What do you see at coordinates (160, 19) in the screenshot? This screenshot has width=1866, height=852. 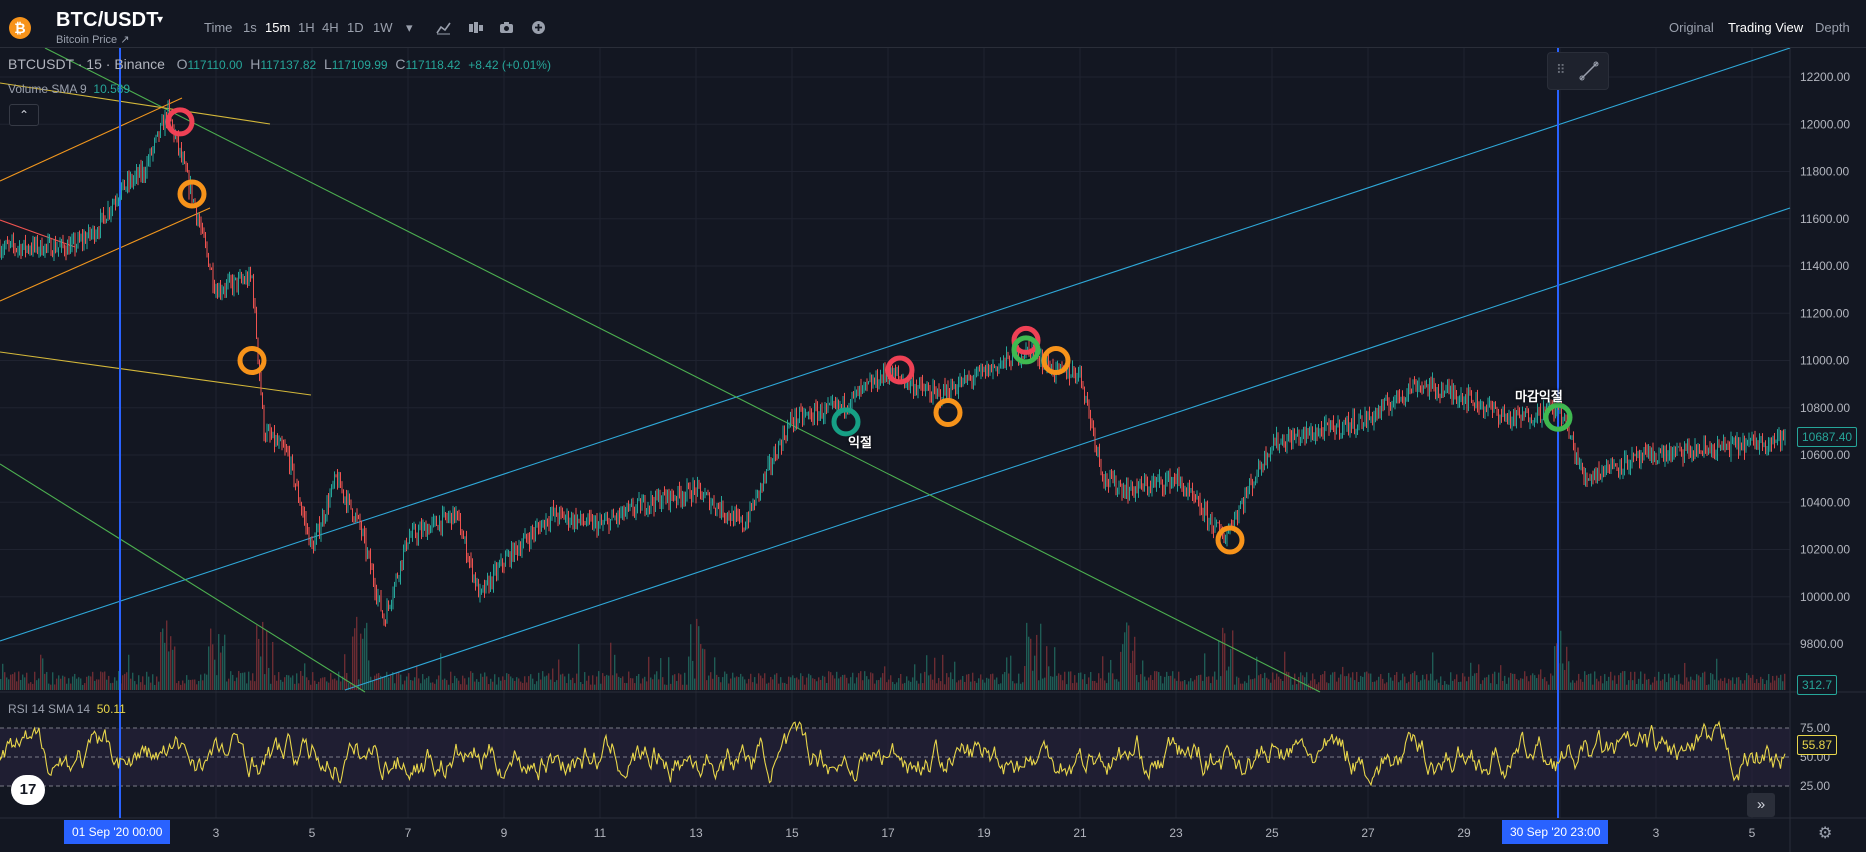 I see `symbol-dropdown-icon: ▾` at bounding box center [160, 19].